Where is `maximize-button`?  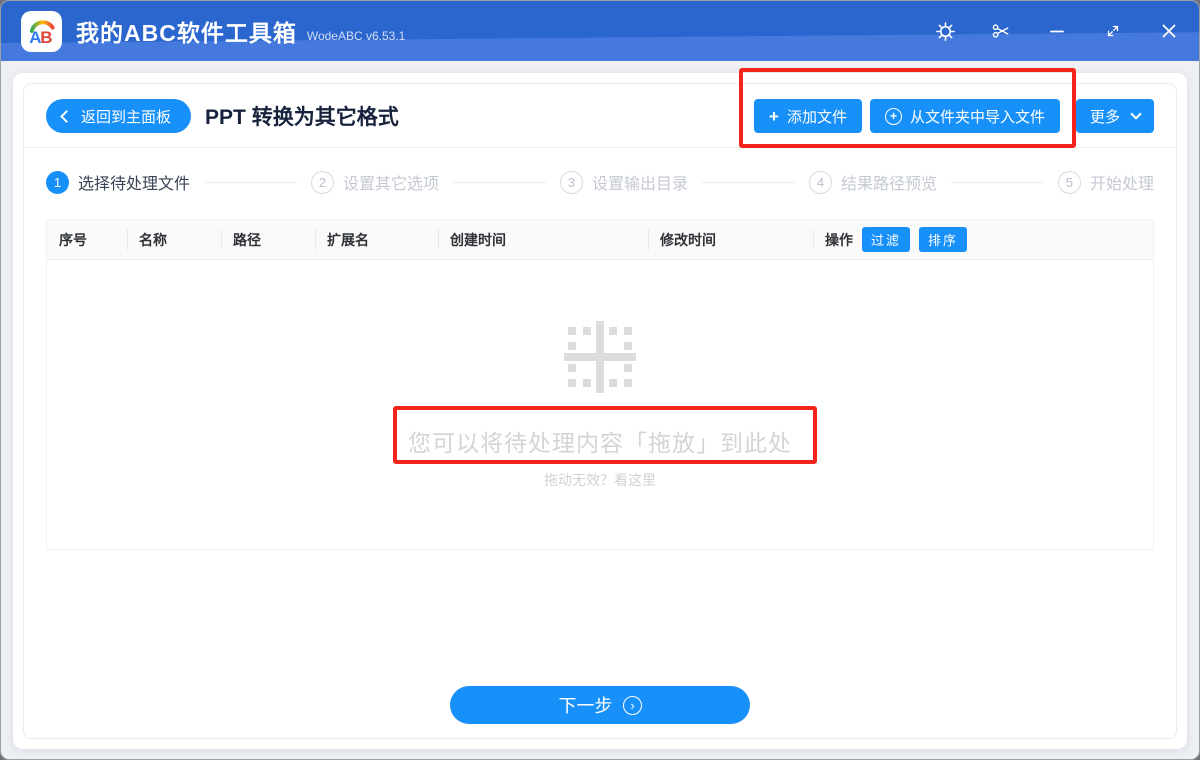 maximize-button is located at coordinates (1113, 31).